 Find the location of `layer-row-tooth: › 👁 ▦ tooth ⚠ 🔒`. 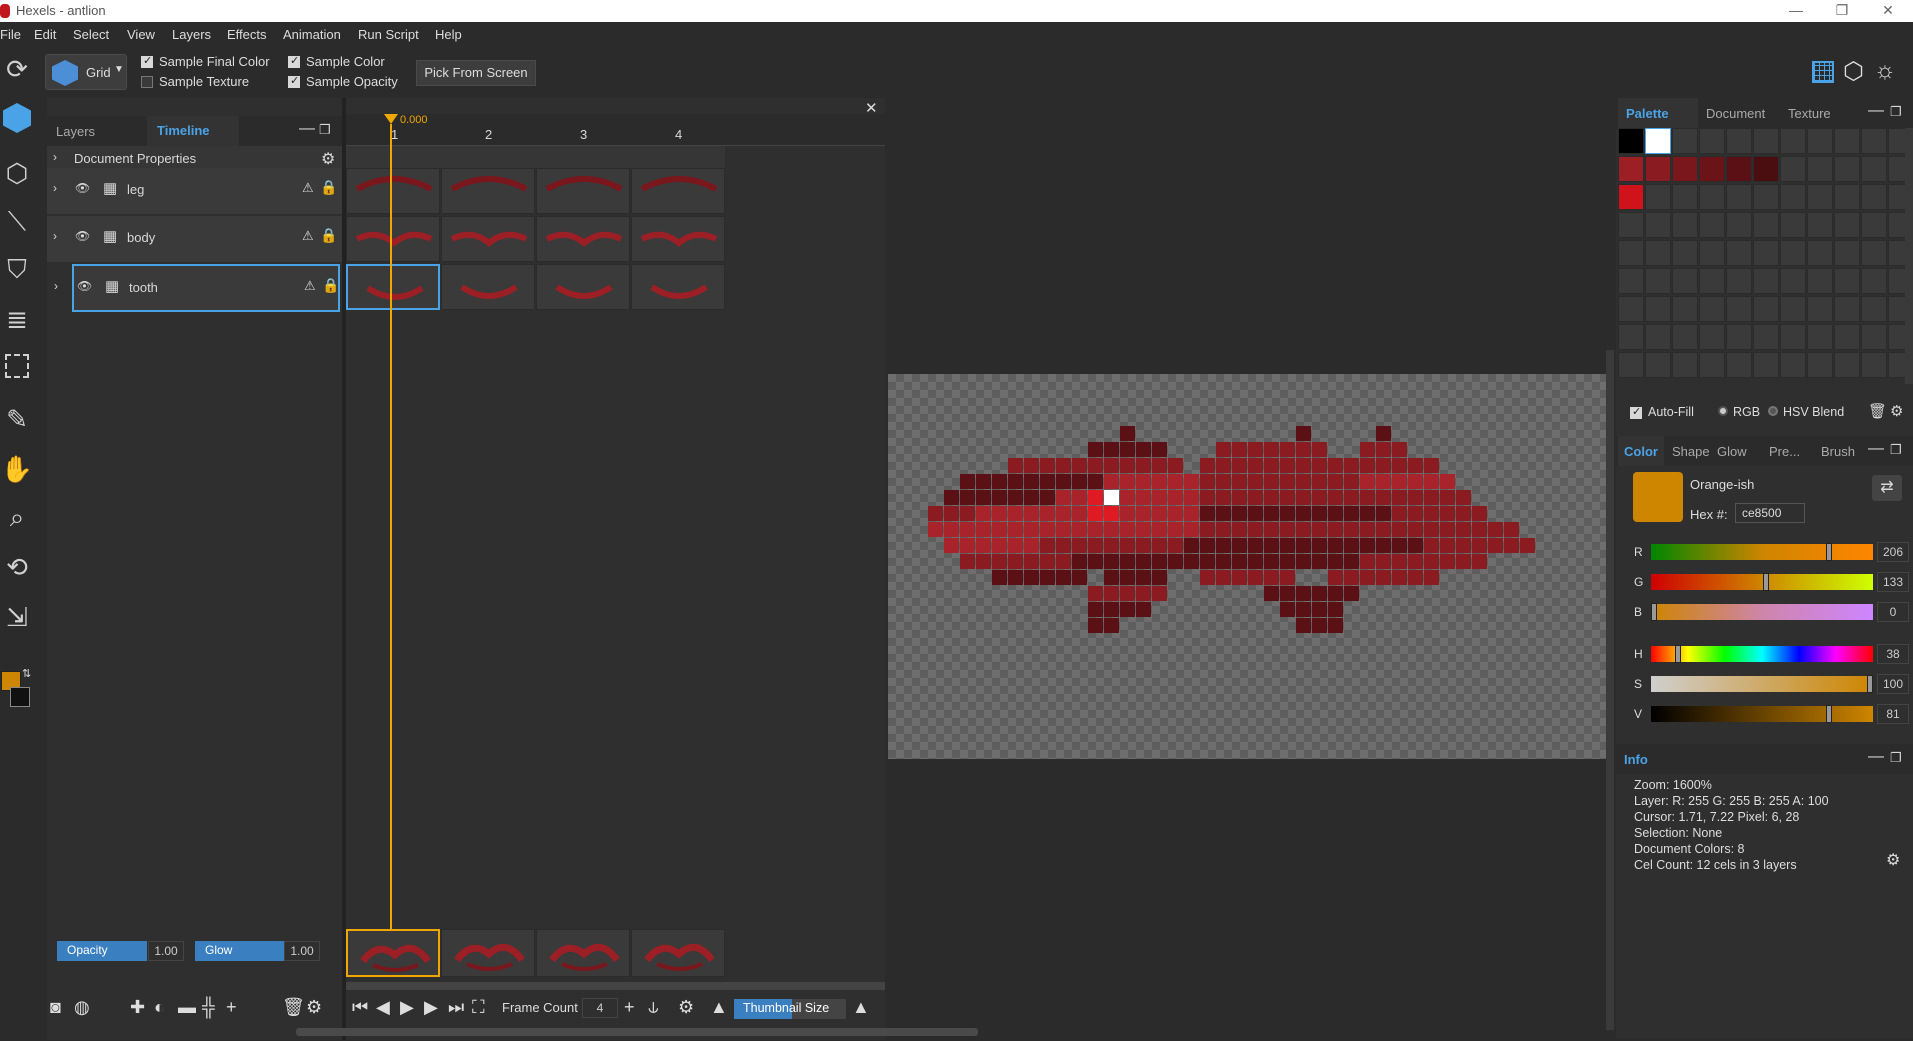

layer-row-tooth: › 👁 ▦ tooth ⚠ 🔒 is located at coordinates (197, 288).